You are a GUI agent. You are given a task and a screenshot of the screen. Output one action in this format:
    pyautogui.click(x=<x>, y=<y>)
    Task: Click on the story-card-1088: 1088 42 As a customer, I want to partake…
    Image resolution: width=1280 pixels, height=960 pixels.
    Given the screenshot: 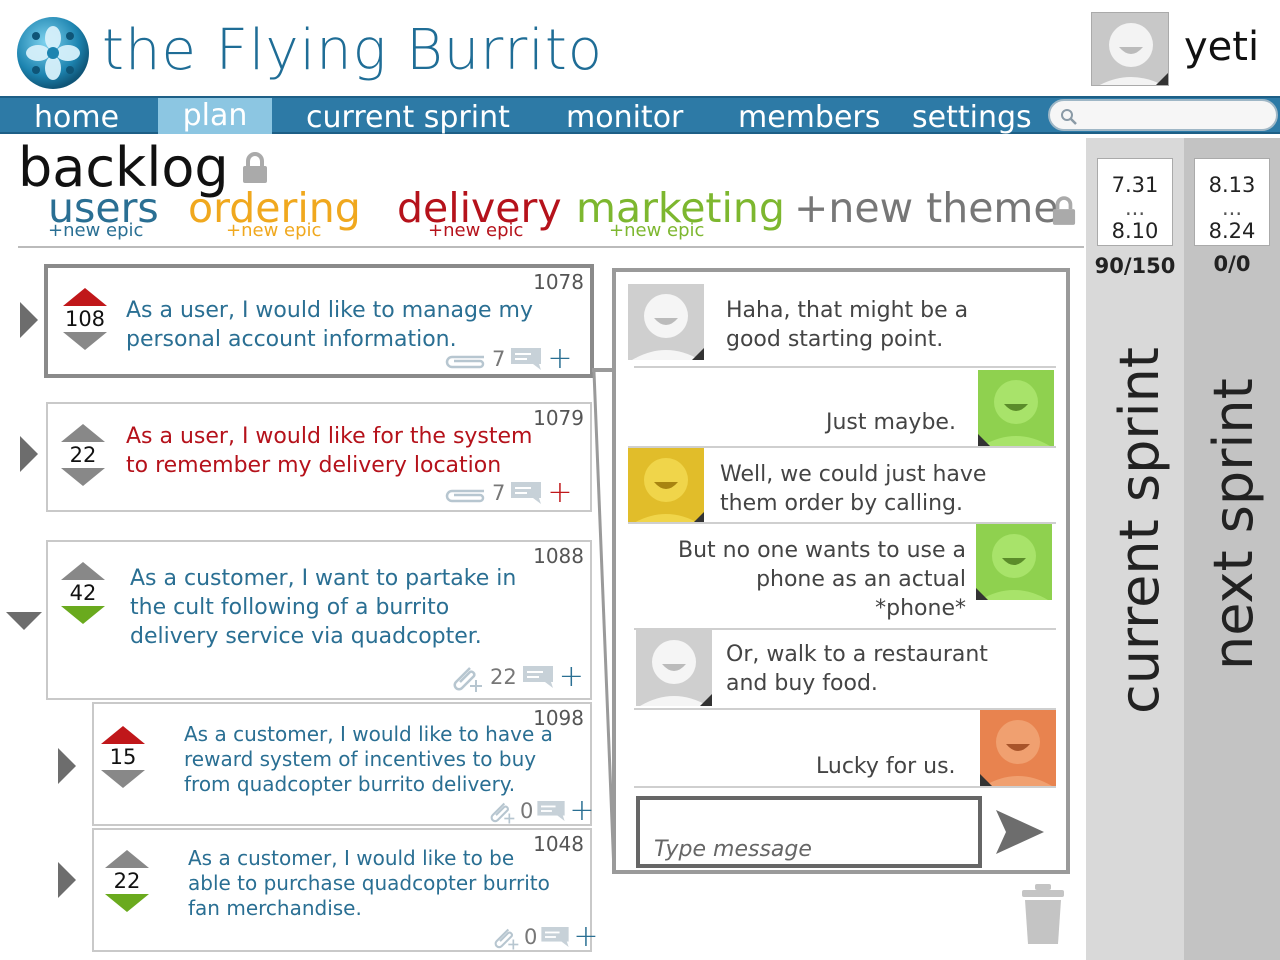 What is the action you would take?
    pyautogui.click(x=319, y=620)
    